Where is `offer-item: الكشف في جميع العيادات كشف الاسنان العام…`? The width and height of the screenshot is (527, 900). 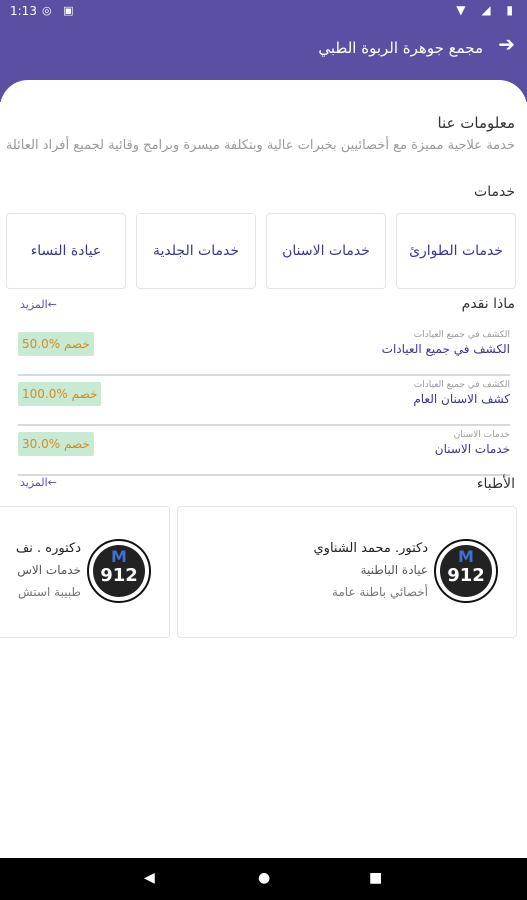 offer-item: الكشف في جميع العيادات كشف الاسنان العام… is located at coordinates (264, 402).